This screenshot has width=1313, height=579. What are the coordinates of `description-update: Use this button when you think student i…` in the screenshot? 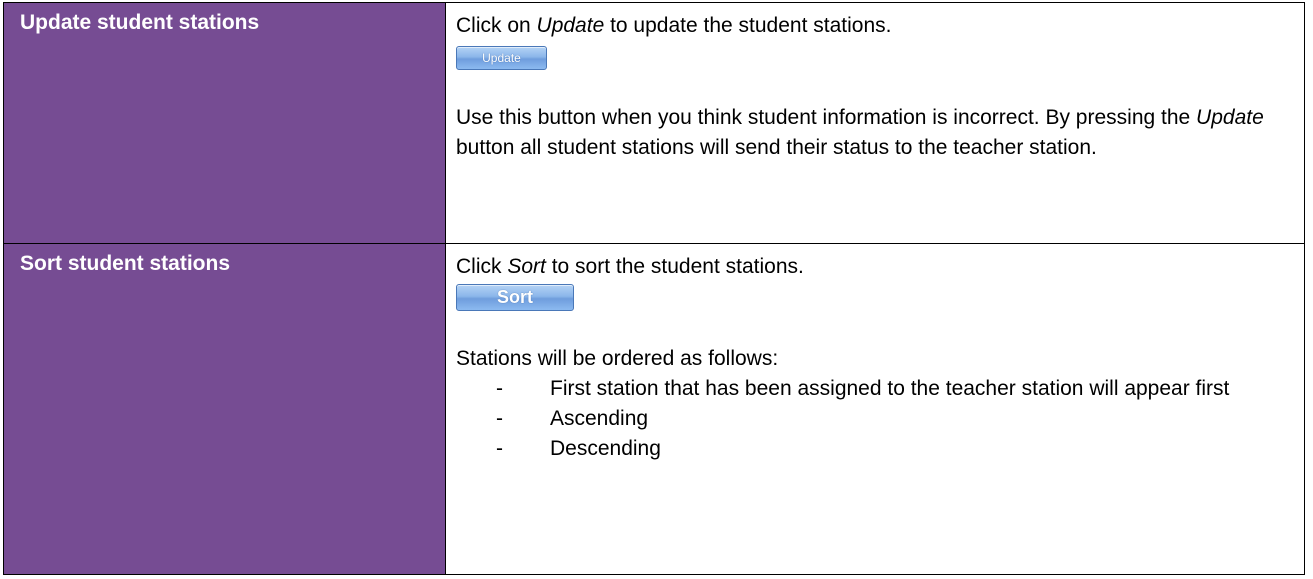 It's located at (875, 133).